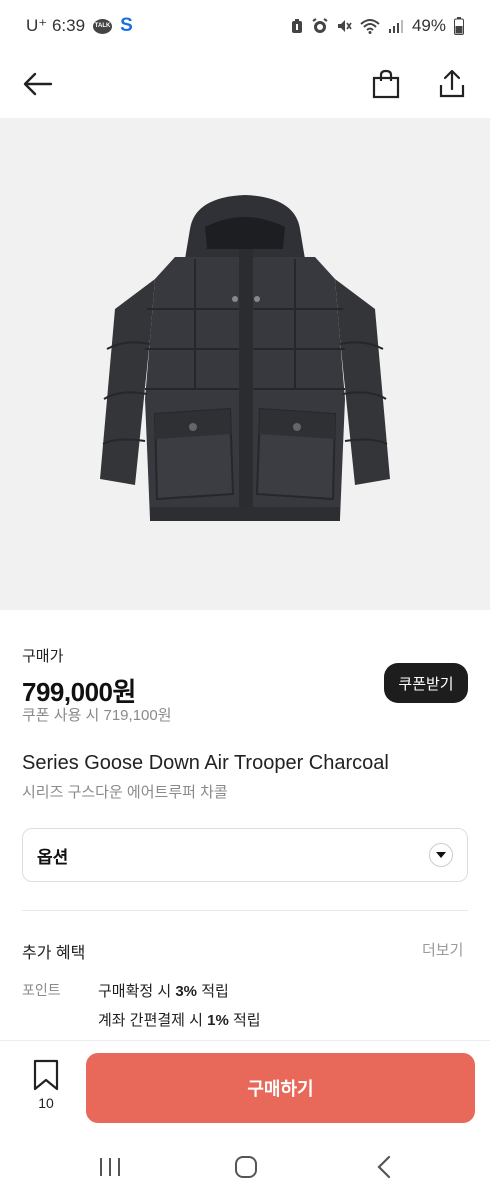  What do you see at coordinates (54, 953) in the screenshot?
I see `benefit-title: 추가 혜택` at bounding box center [54, 953].